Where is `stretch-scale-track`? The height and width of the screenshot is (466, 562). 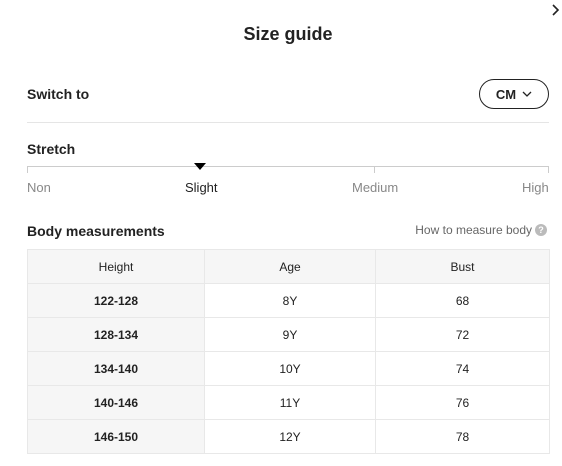 stretch-scale-track is located at coordinates (288, 166).